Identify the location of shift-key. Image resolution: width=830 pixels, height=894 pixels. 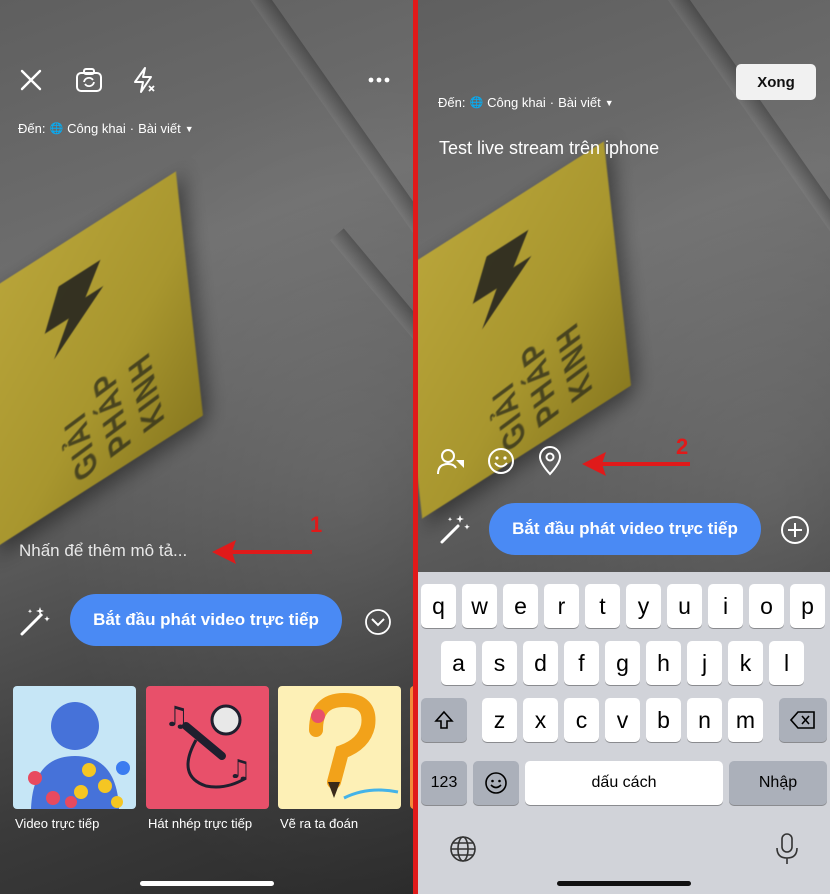
(444, 720).